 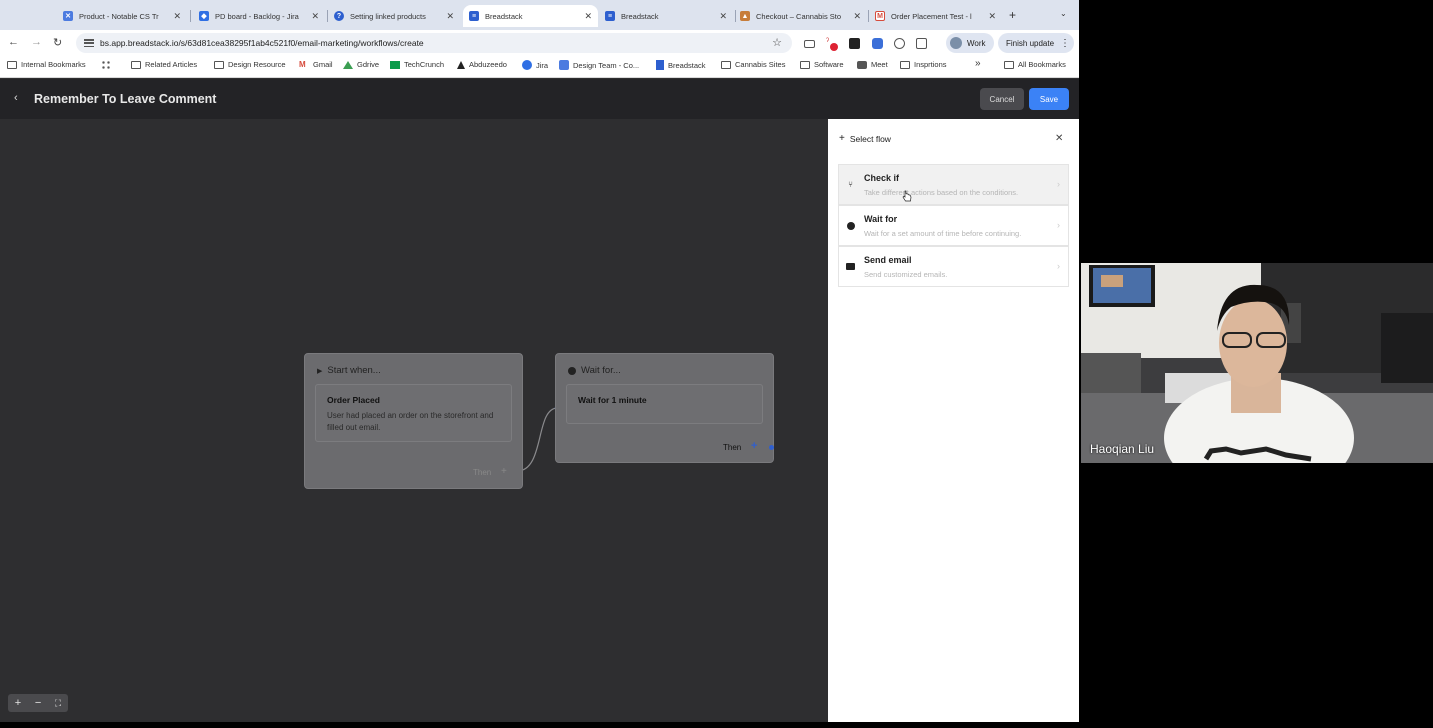 I want to click on bookmark-item: Gdrive, so click(x=361, y=64).